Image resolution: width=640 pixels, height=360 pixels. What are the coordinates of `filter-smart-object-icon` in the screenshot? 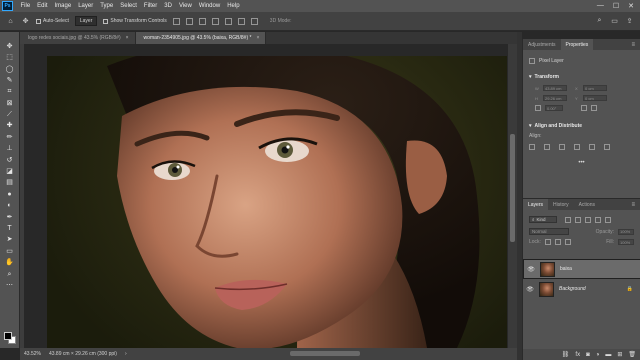 It's located at (608, 219).